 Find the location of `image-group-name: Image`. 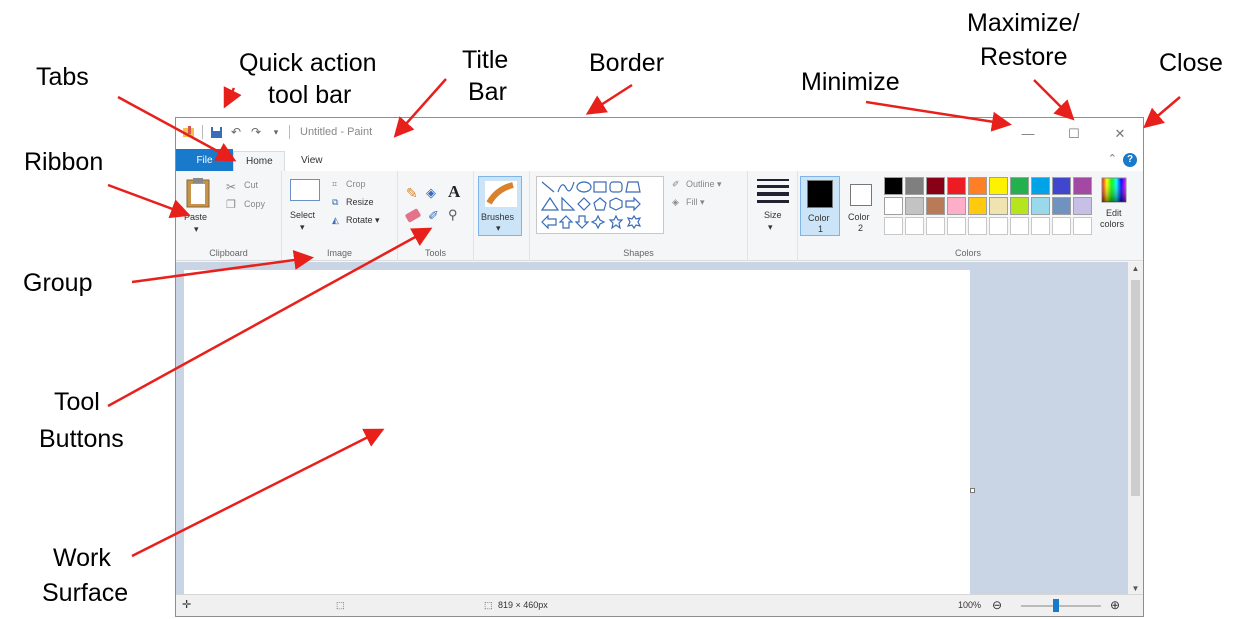

image-group-name: Image is located at coordinates (339, 253).